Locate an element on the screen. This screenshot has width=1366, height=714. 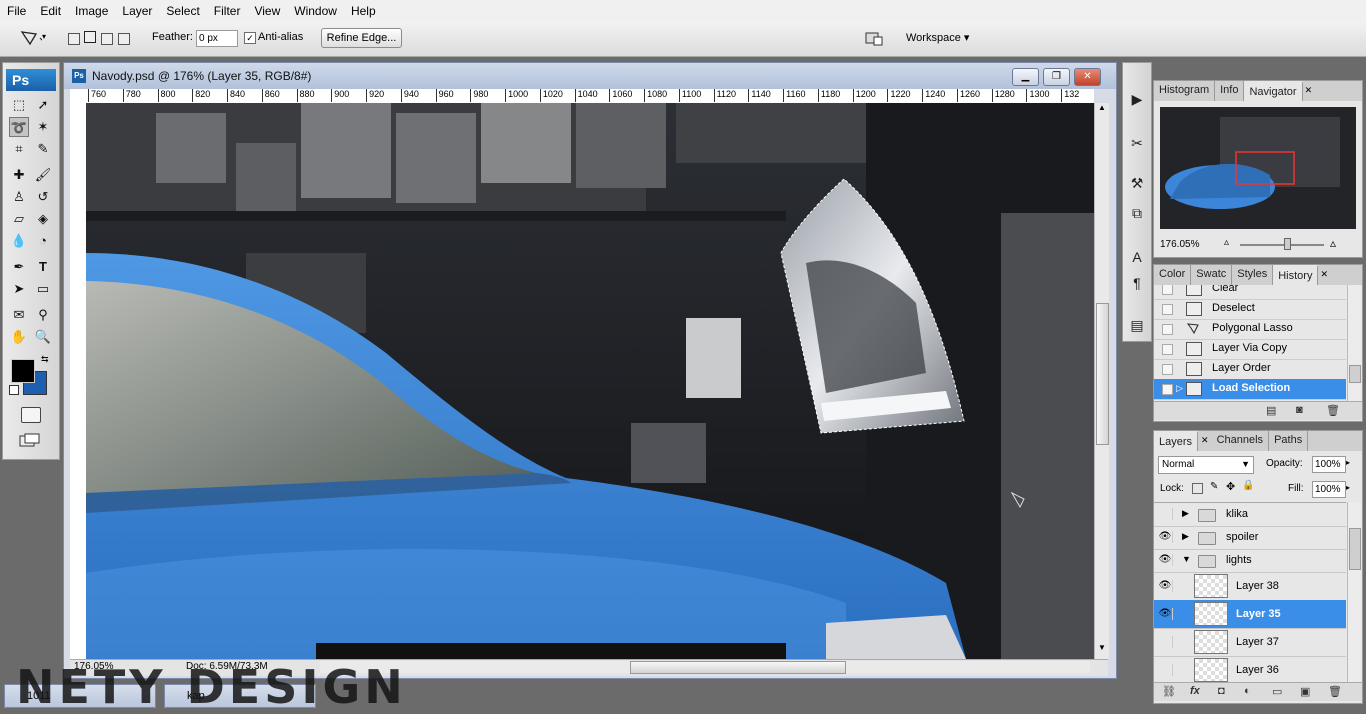
clone-source-icon: ⧉ is located at coordinates (1137, 213).